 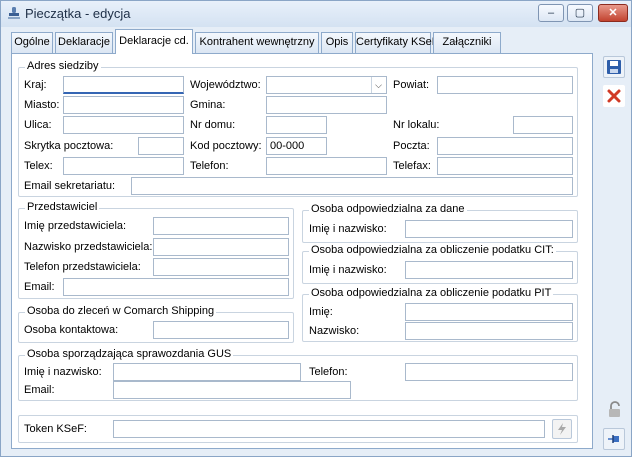 I want to click on label-telex: Telex:, so click(x=38, y=166).